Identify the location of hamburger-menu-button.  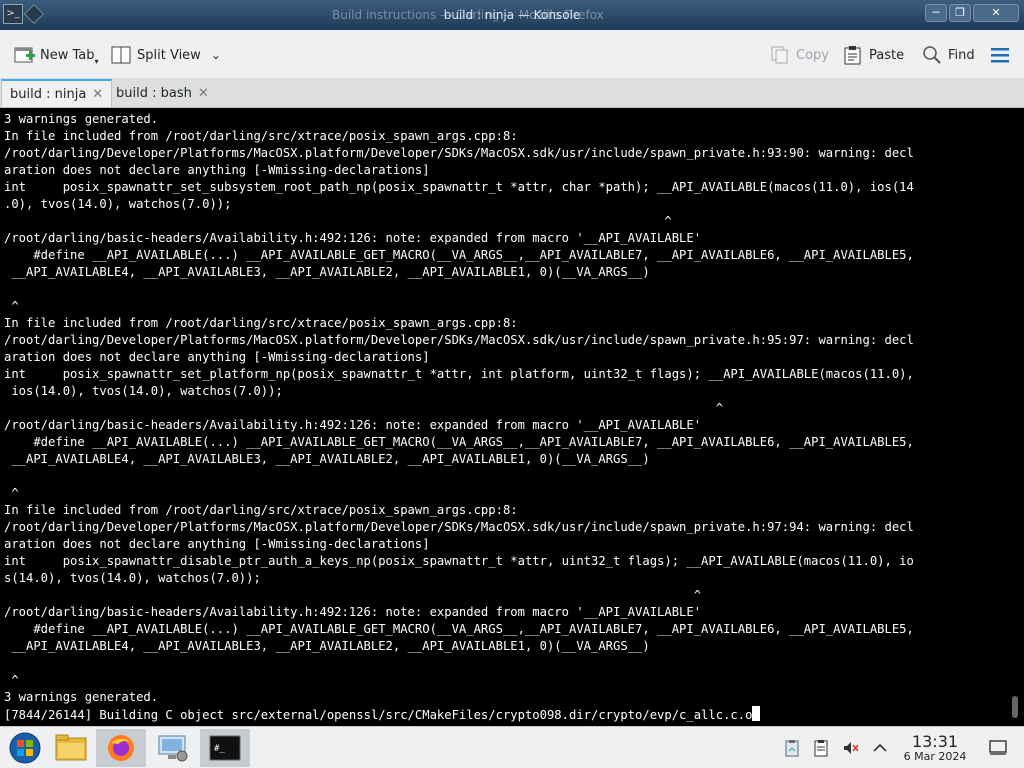
(1000, 55).